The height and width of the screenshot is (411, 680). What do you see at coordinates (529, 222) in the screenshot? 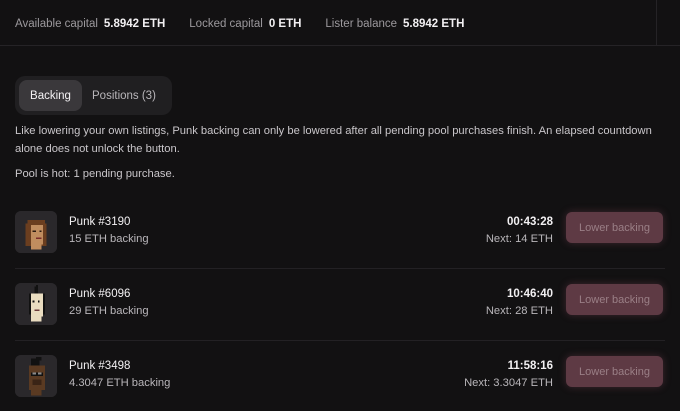
I see `countdown-timer: 00:43:28` at bounding box center [529, 222].